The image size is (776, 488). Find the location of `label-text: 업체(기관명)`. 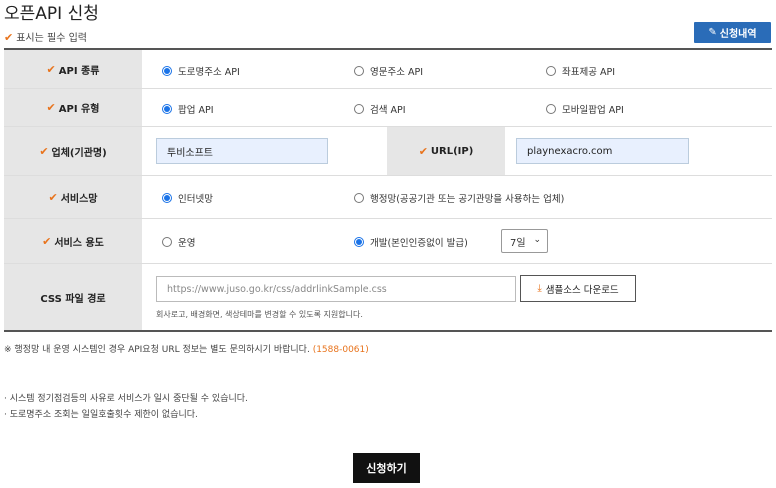

label-text: 업체(기관명) is located at coordinates (79, 153).